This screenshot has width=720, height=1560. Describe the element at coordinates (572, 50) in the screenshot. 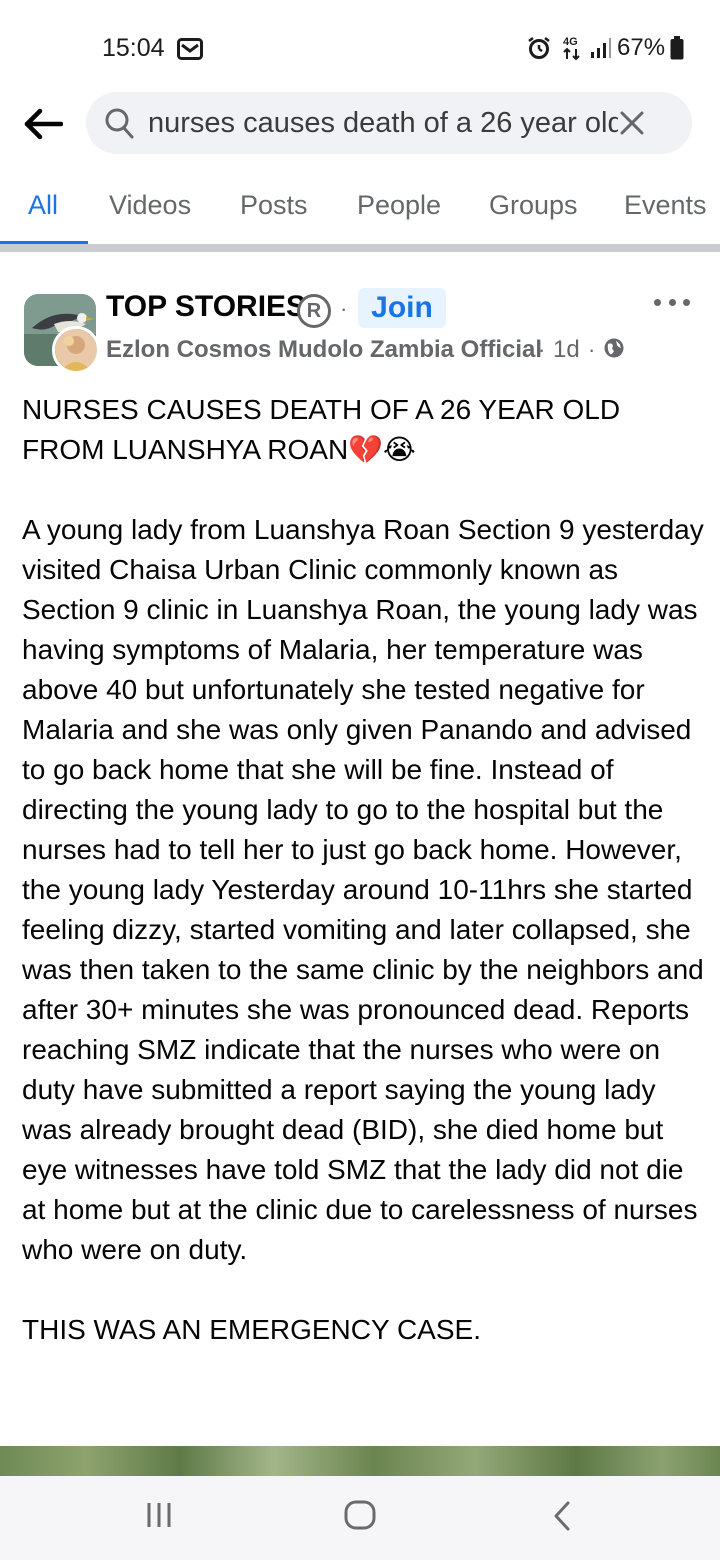

I see `network-4g-icon: 4G` at that location.